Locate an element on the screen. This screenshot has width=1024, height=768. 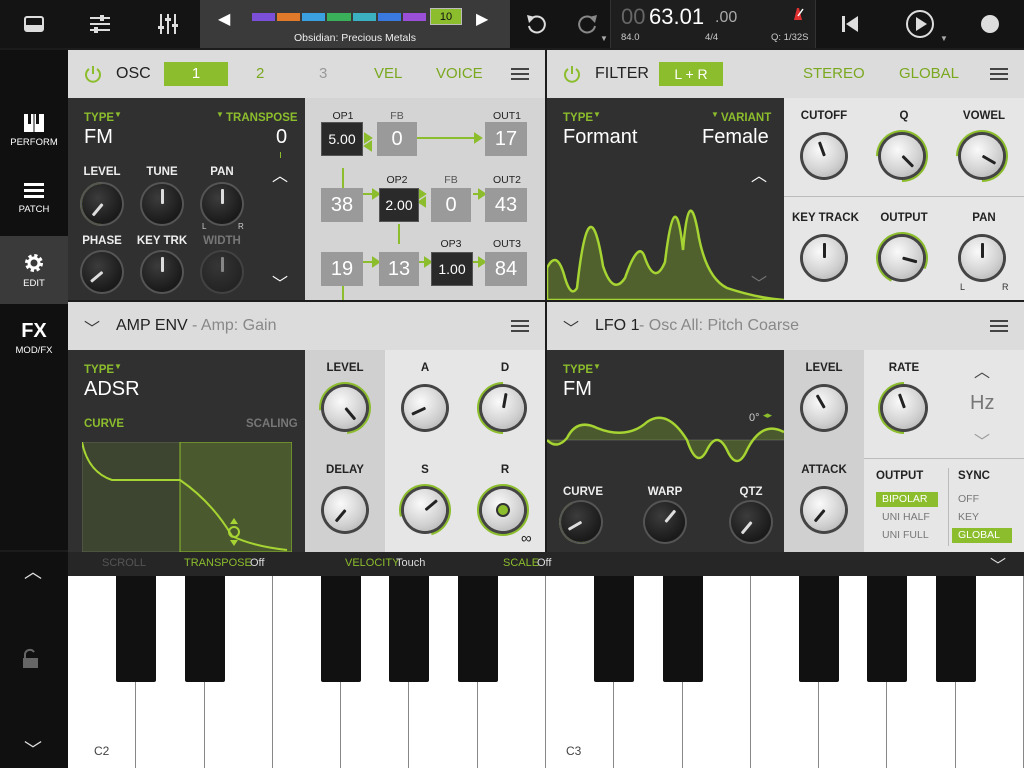
voice-tab: VOICE is located at coordinates (459, 73).